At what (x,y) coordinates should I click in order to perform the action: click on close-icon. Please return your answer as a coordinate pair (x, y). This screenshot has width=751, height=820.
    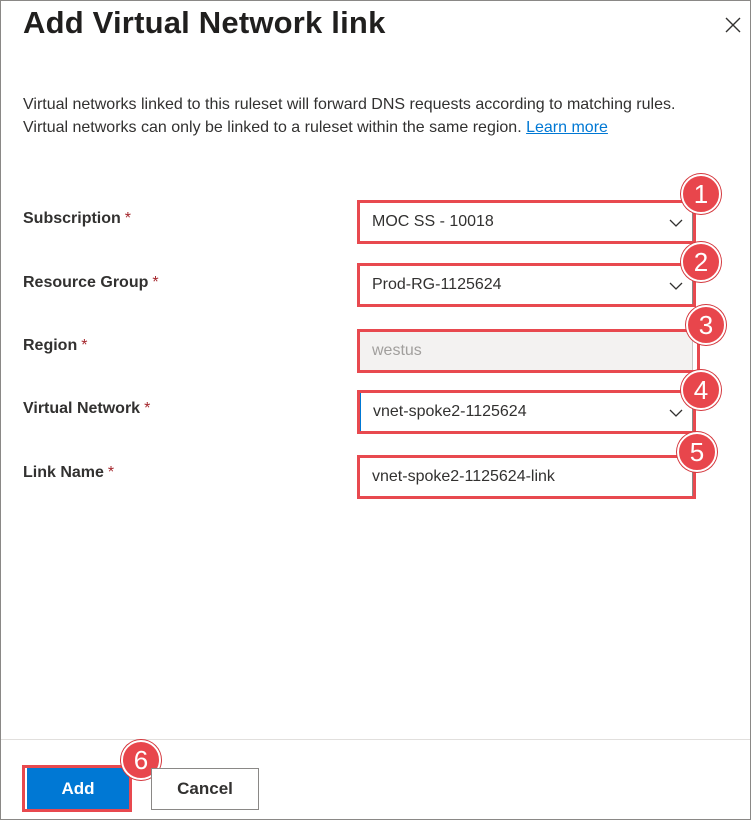
    Looking at the image, I should click on (733, 25).